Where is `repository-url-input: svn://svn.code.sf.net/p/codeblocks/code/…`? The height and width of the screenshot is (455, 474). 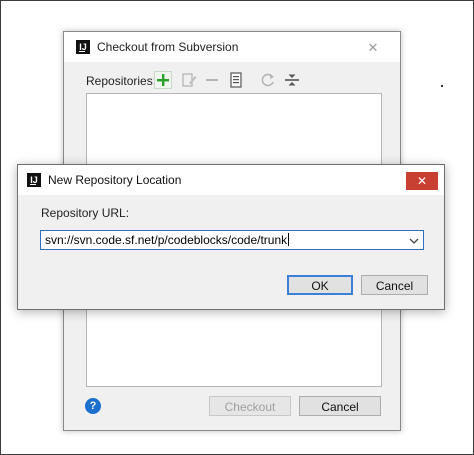
repository-url-input: svn://svn.code.sf.net/p/codeblocks/code/… is located at coordinates (167, 240).